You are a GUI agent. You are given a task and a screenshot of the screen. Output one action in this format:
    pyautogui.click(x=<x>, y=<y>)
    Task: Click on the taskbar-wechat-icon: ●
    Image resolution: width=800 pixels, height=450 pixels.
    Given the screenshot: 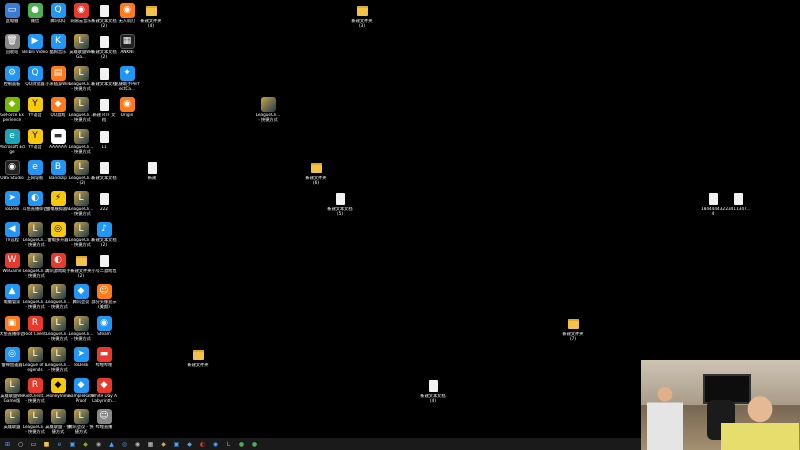 What is the action you would take?
    pyautogui.click(x=254, y=444)
    